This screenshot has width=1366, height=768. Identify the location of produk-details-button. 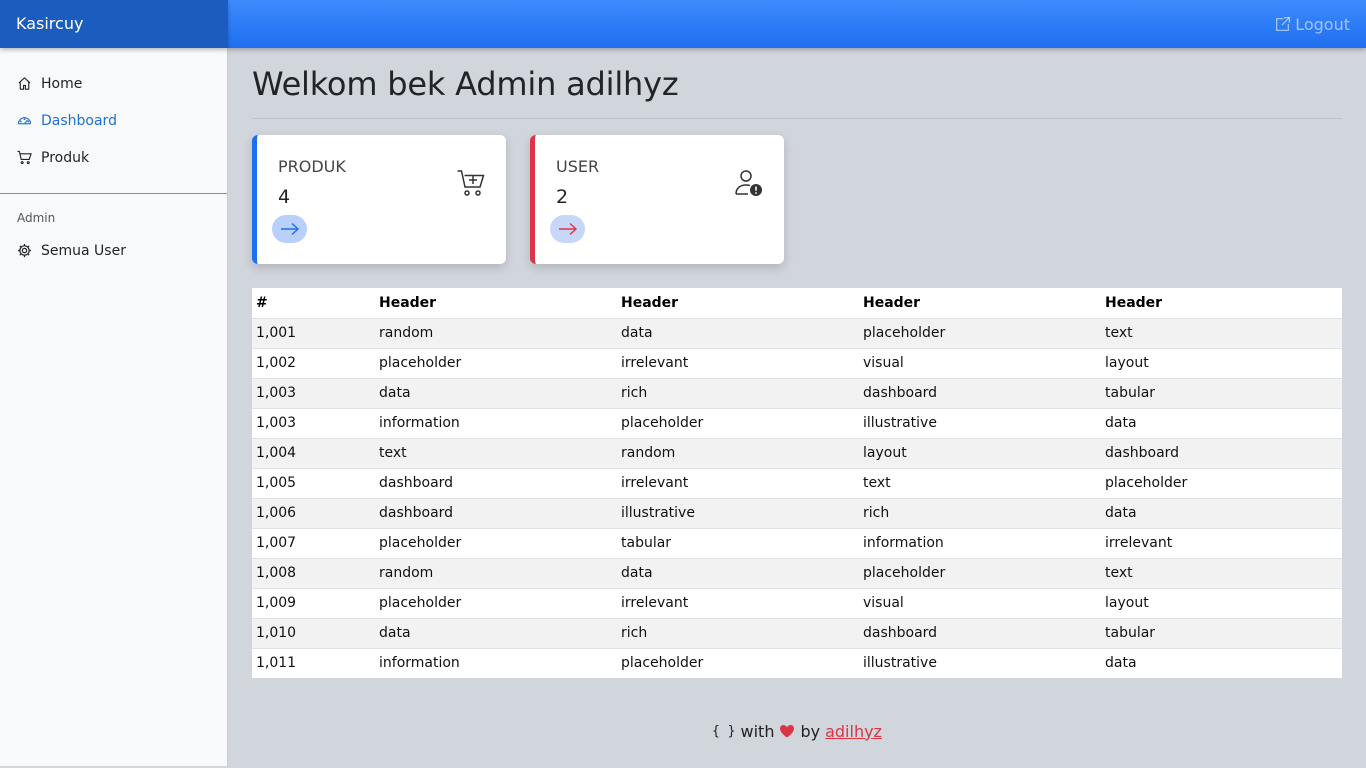
(289, 229).